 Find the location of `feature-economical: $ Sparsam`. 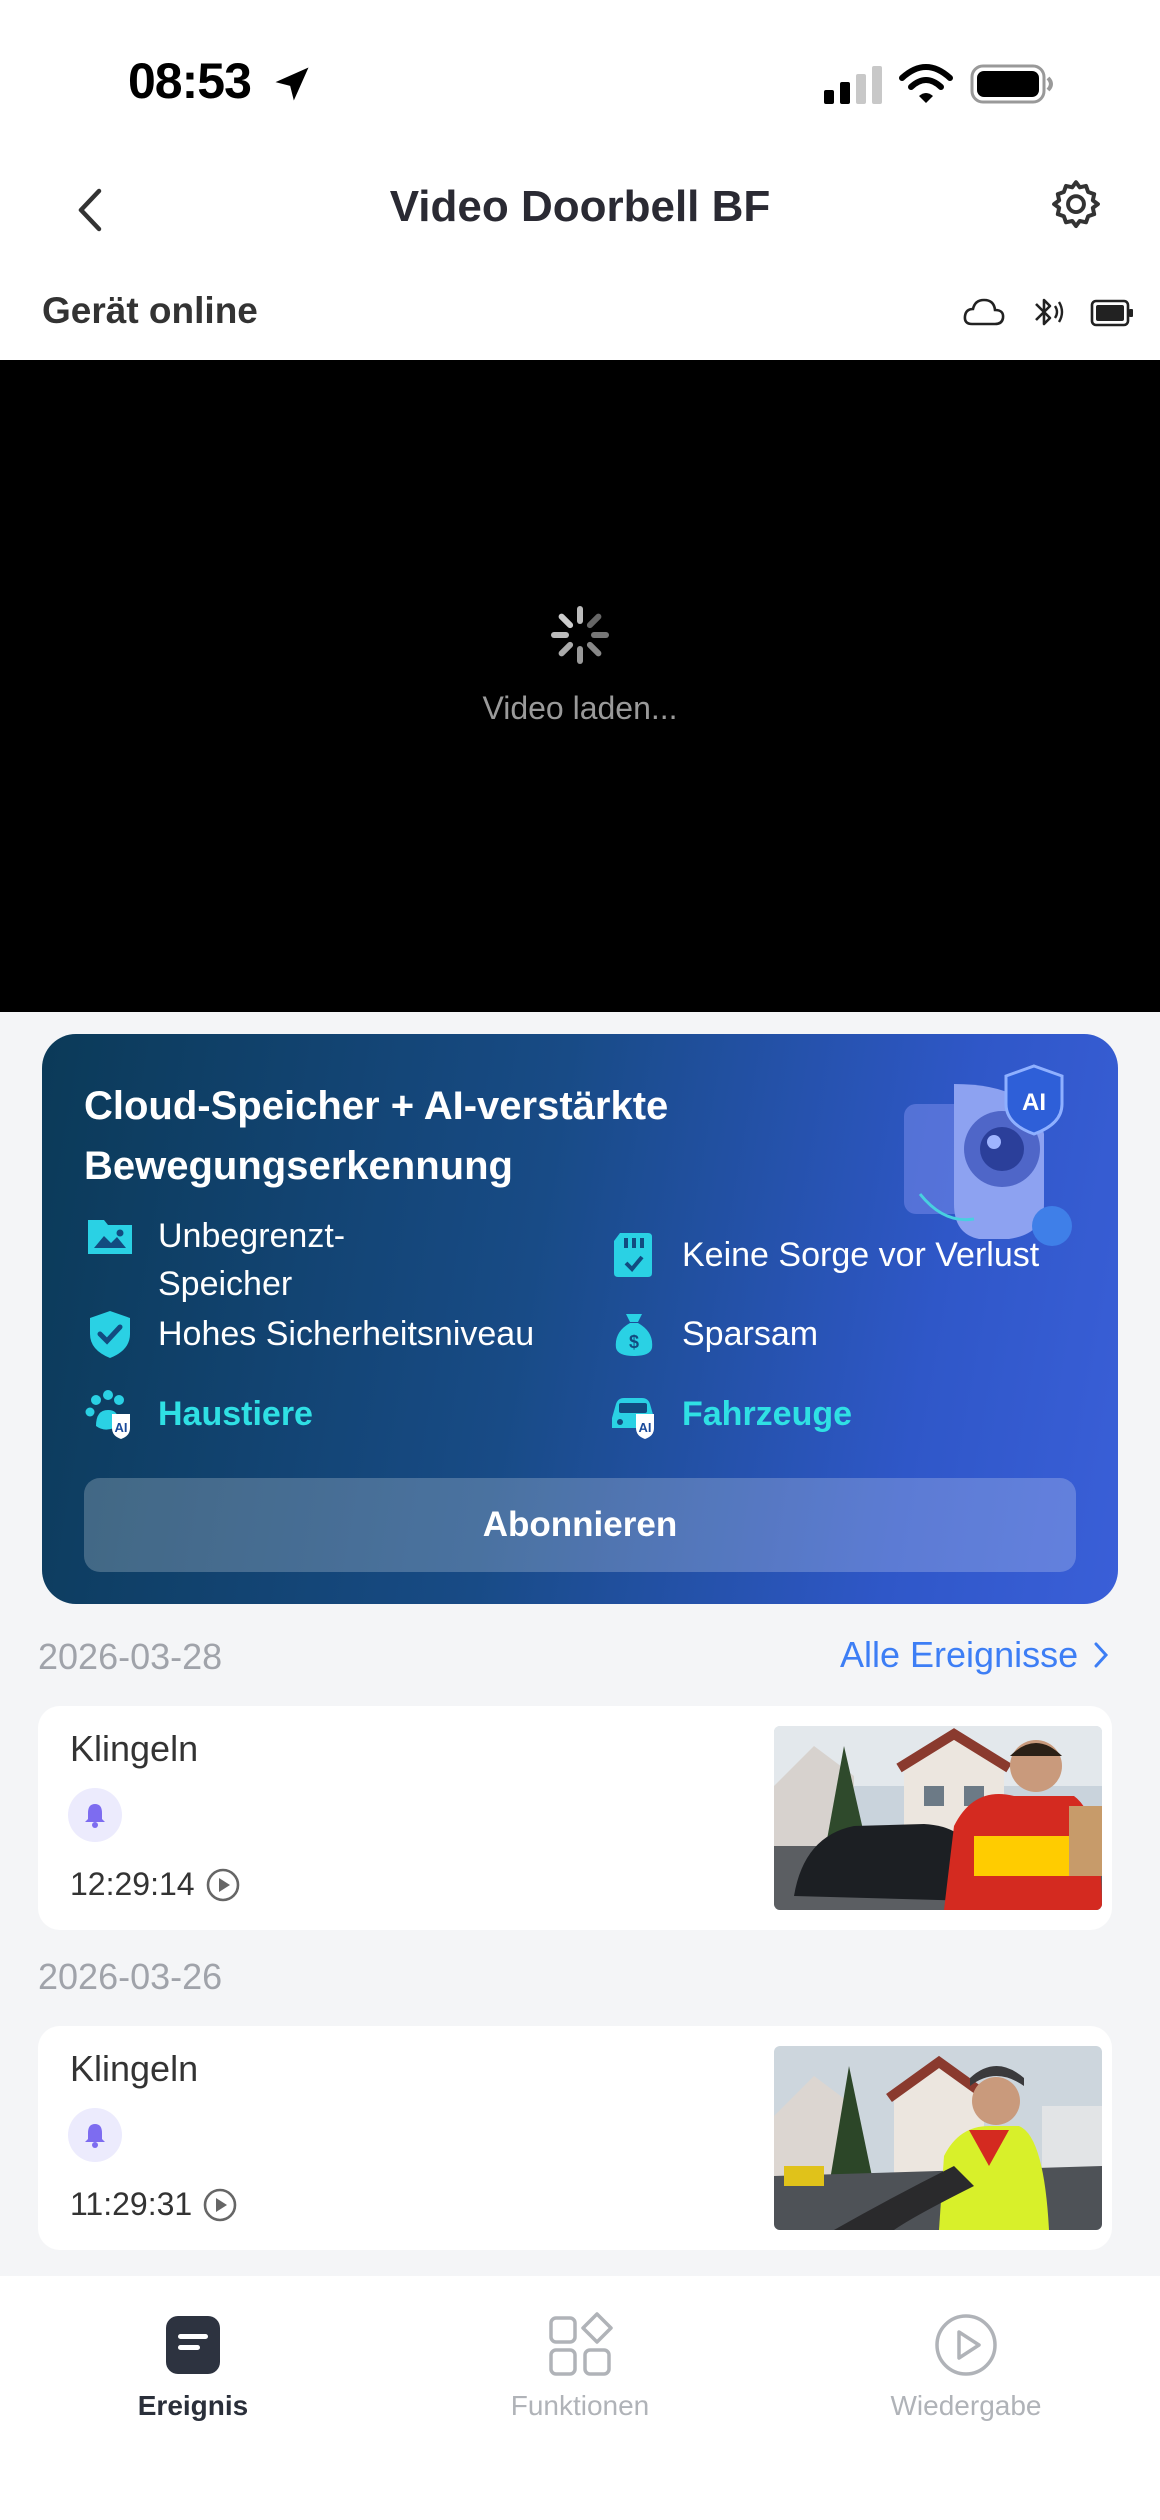

feature-economical: $ Sparsam is located at coordinates (713, 1335).